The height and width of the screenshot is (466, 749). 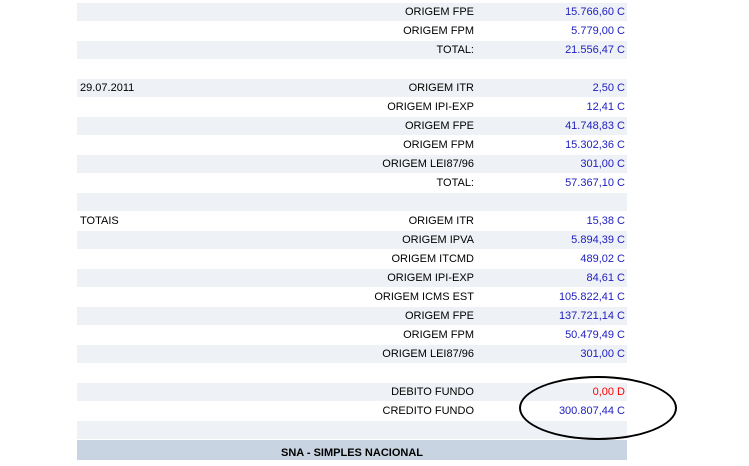 What do you see at coordinates (595, 335) in the screenshot?
I see `row-value: 50.479,49 C` at bounding box center [595, 335].